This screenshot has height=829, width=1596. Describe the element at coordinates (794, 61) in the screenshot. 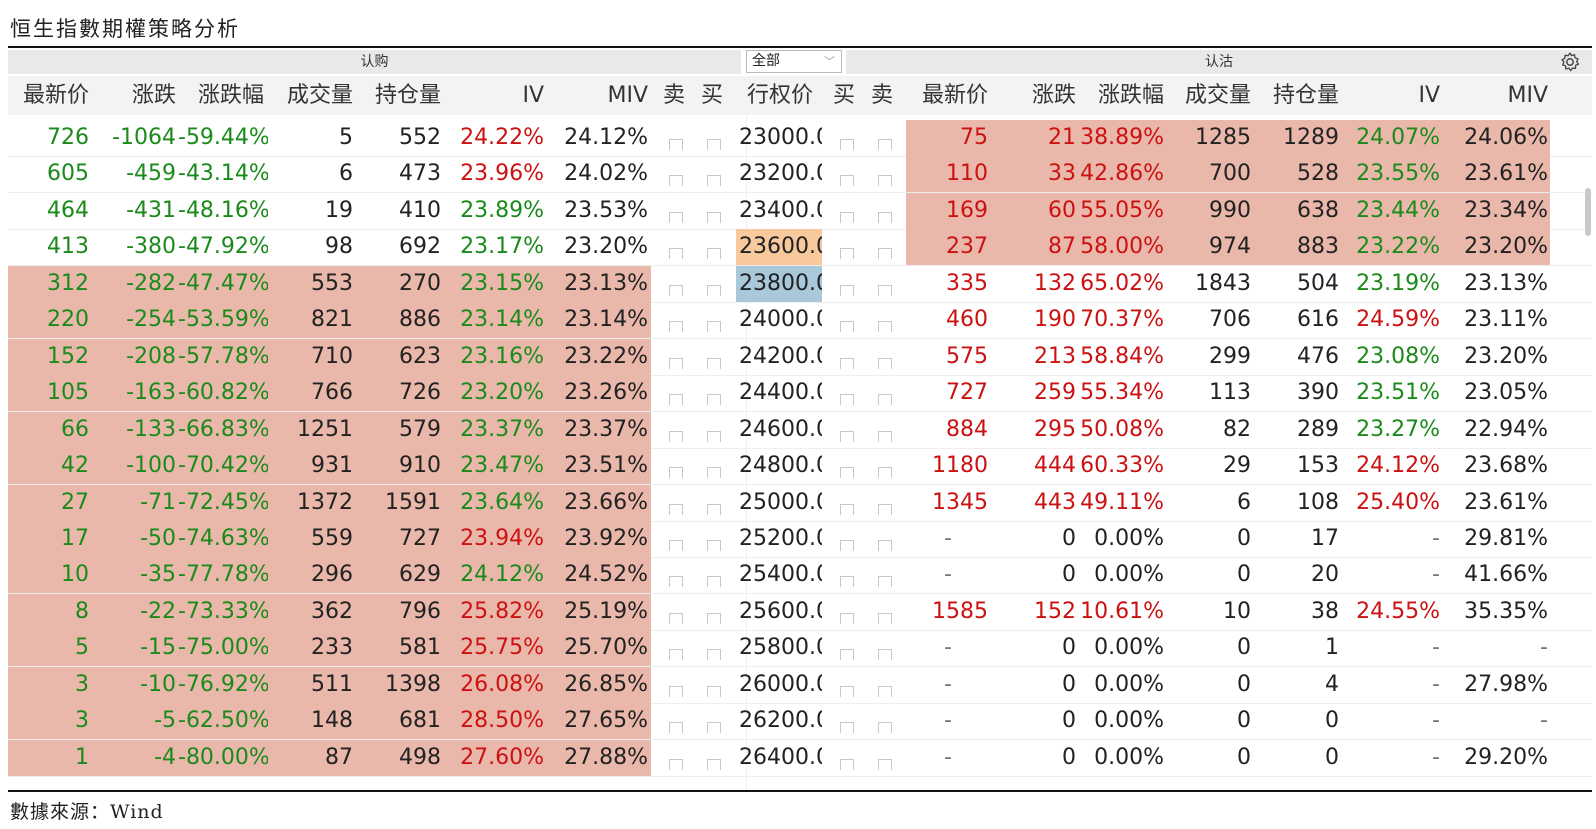

I see `strike-filter-select: 全部 ﹀` at that location.